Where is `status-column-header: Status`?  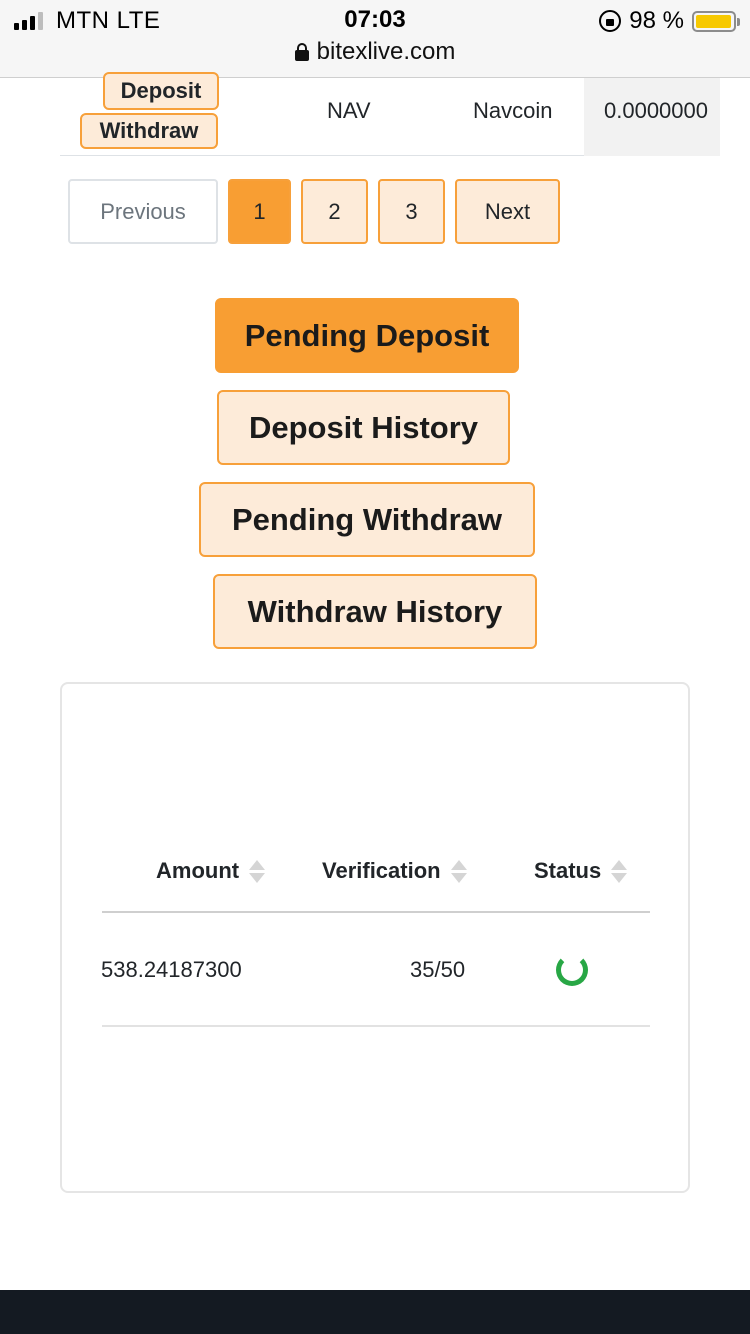 status-column-header: Status is located at coordinates (581, 871).